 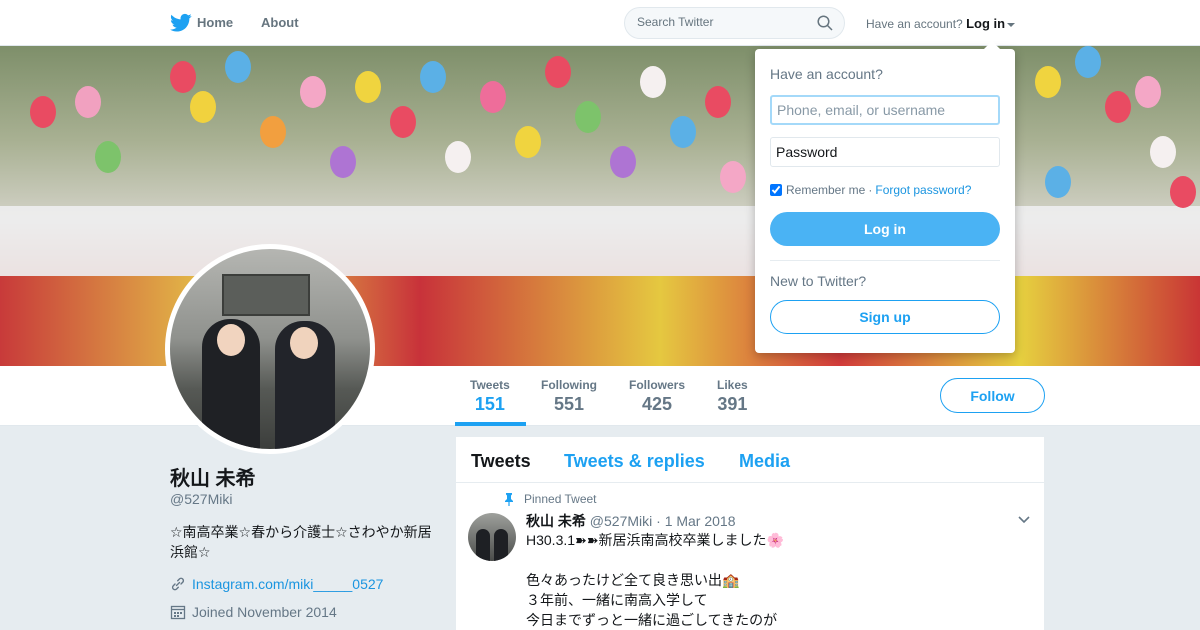 What do you see at coordinates (885, 229) in the screenshot?
I see `login-button: Log in` at bounding box center [885, 229].